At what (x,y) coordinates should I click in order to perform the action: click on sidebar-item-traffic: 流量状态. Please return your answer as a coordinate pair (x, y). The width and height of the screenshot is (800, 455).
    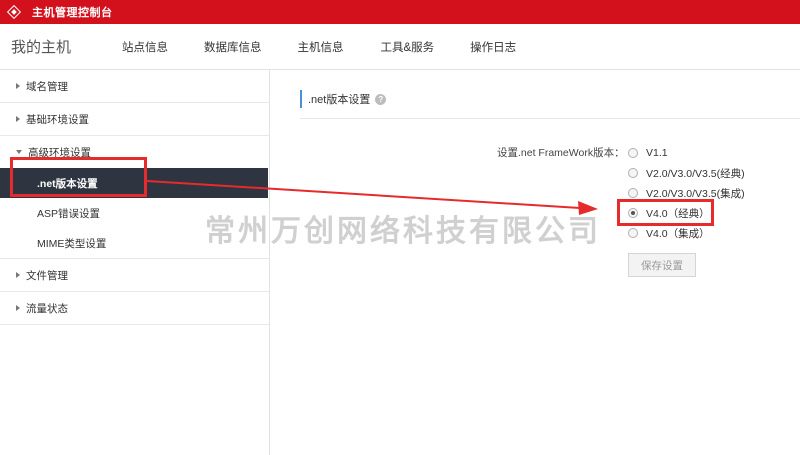
    Looking at the image, I should click on (134, 308).